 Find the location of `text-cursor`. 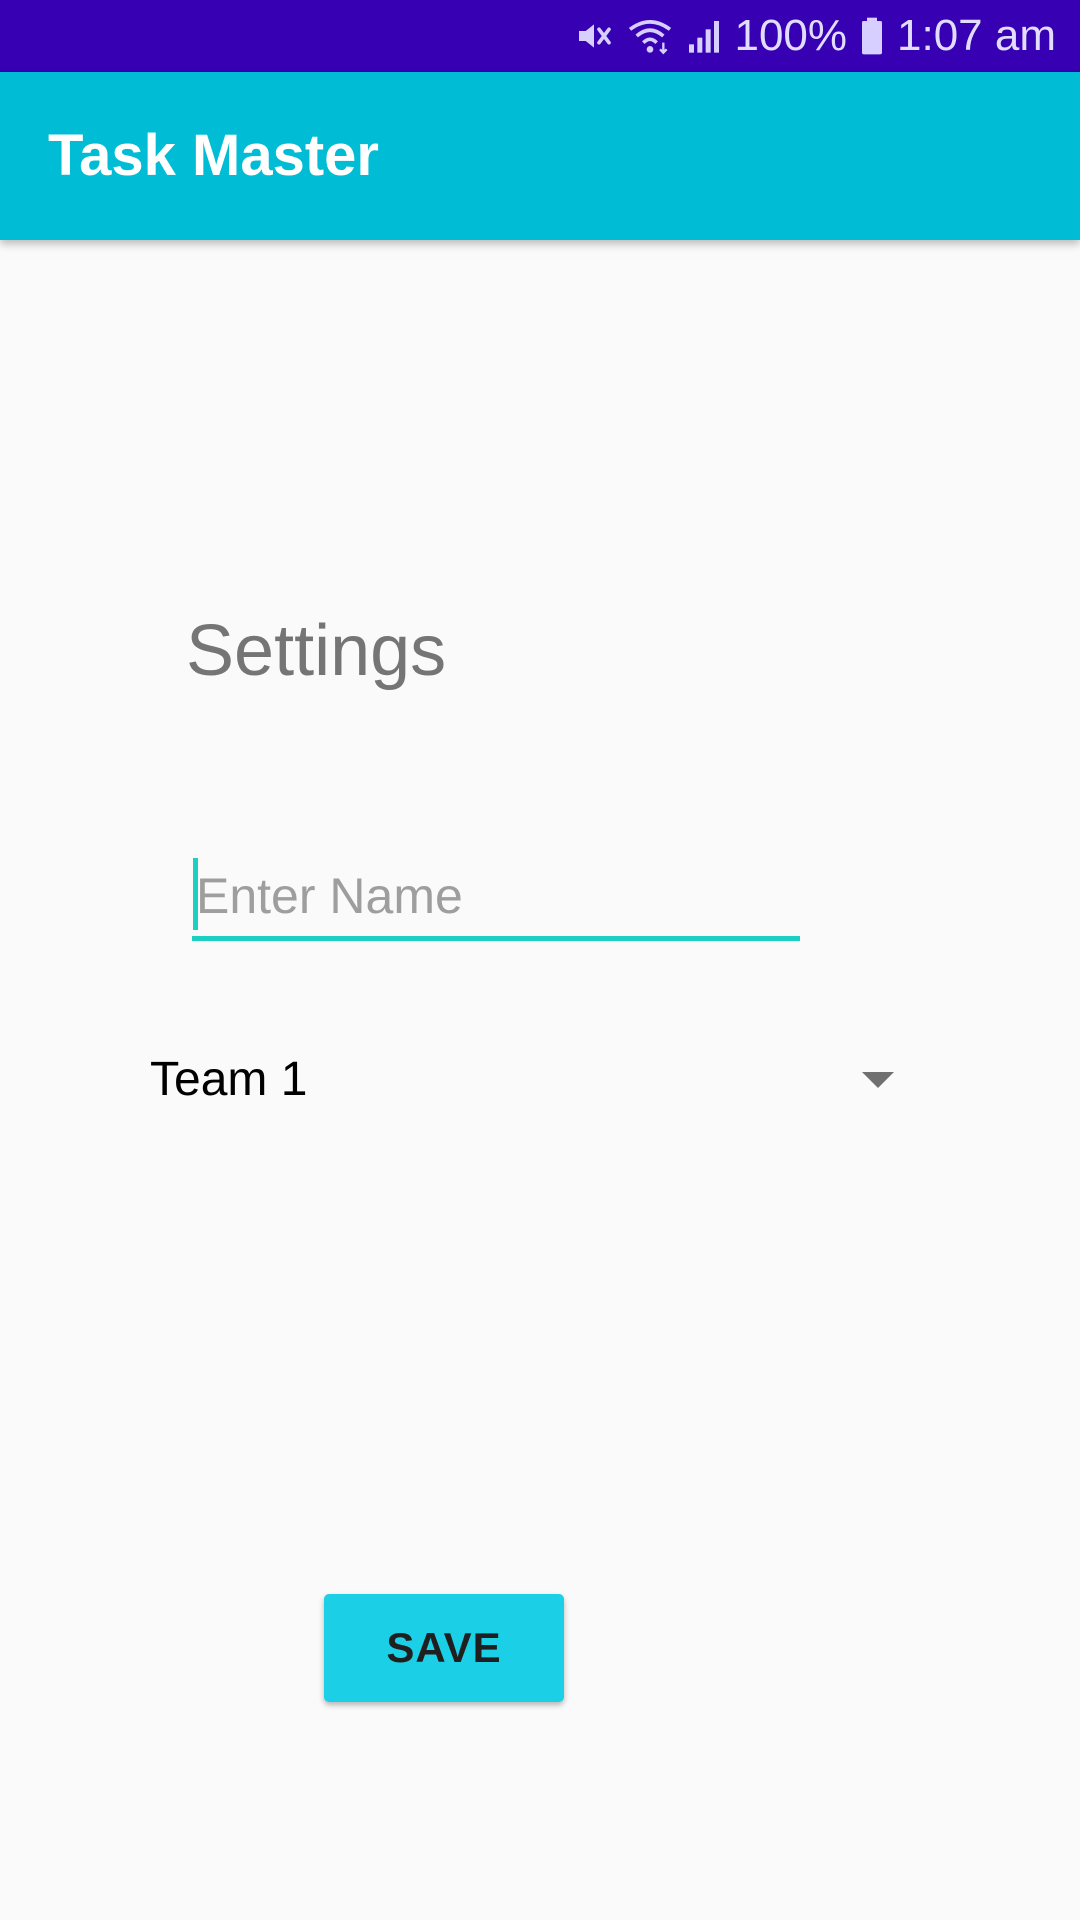

text-cursor is located at coordinates (195, 894).